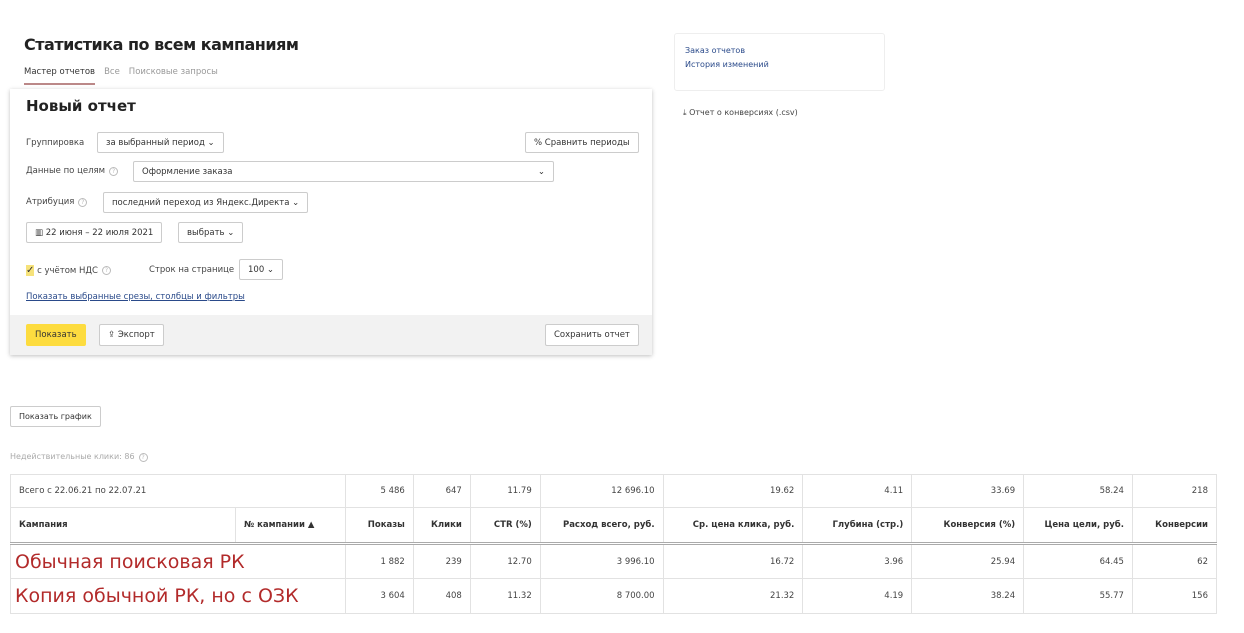 The image size is (1244, 633). Describe the element at coordinates (441, 491) in the screenshot. I see `cell: 647` at that location.